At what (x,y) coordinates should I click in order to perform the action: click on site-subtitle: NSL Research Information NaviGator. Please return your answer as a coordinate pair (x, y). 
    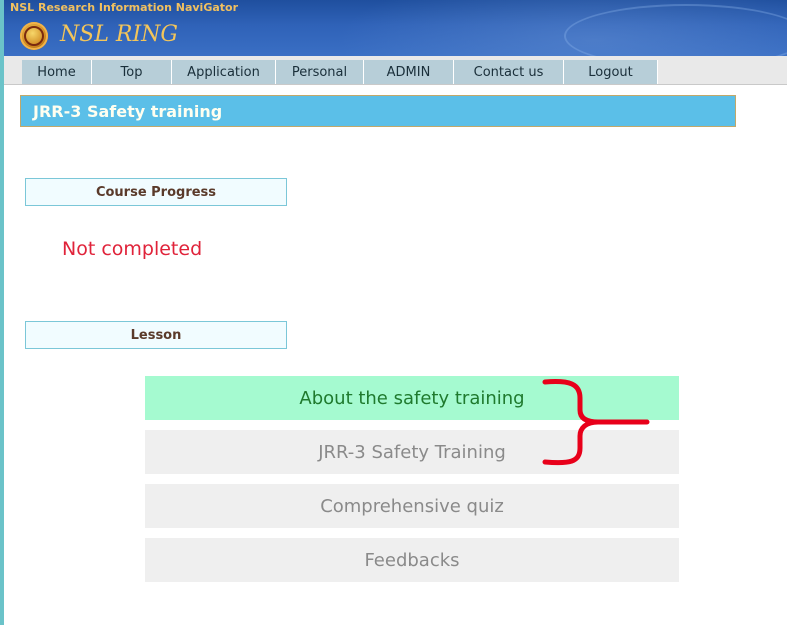
    Looking at the image, I should click on (124, 7).